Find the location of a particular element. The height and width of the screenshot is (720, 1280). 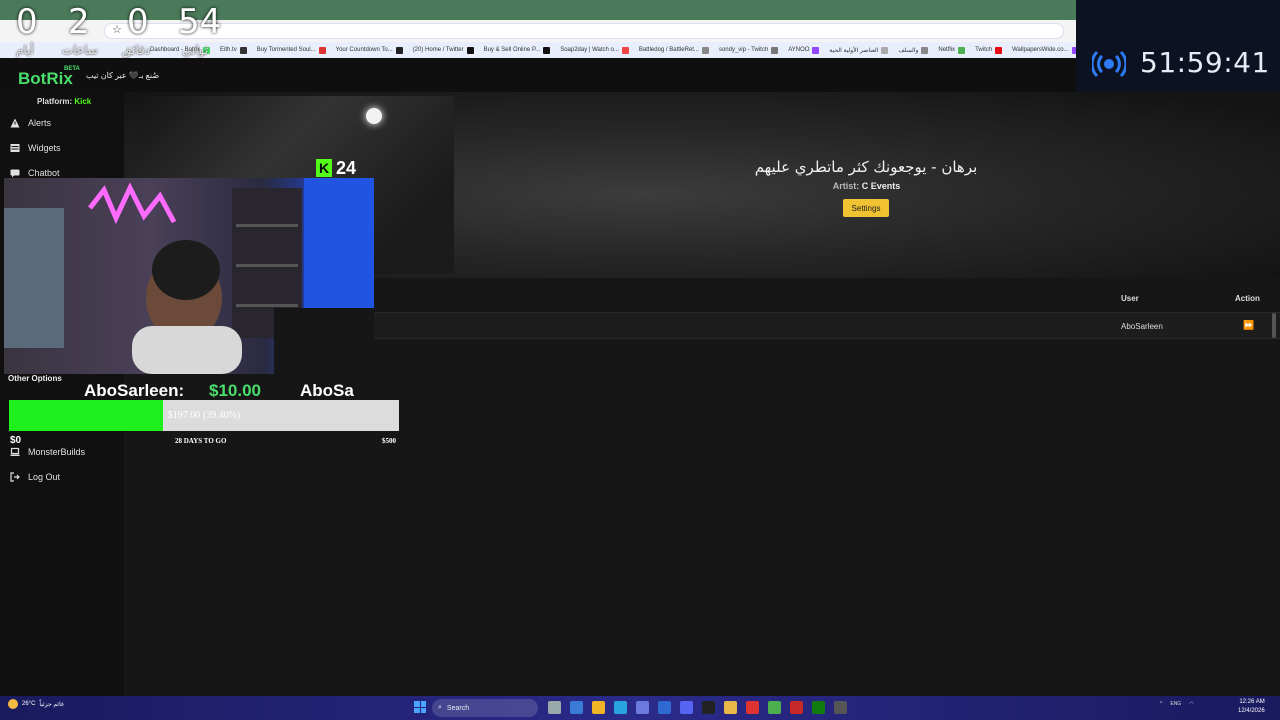

bookmark-label: العناصر الأولية الحية is located at coordinates (854, 50).